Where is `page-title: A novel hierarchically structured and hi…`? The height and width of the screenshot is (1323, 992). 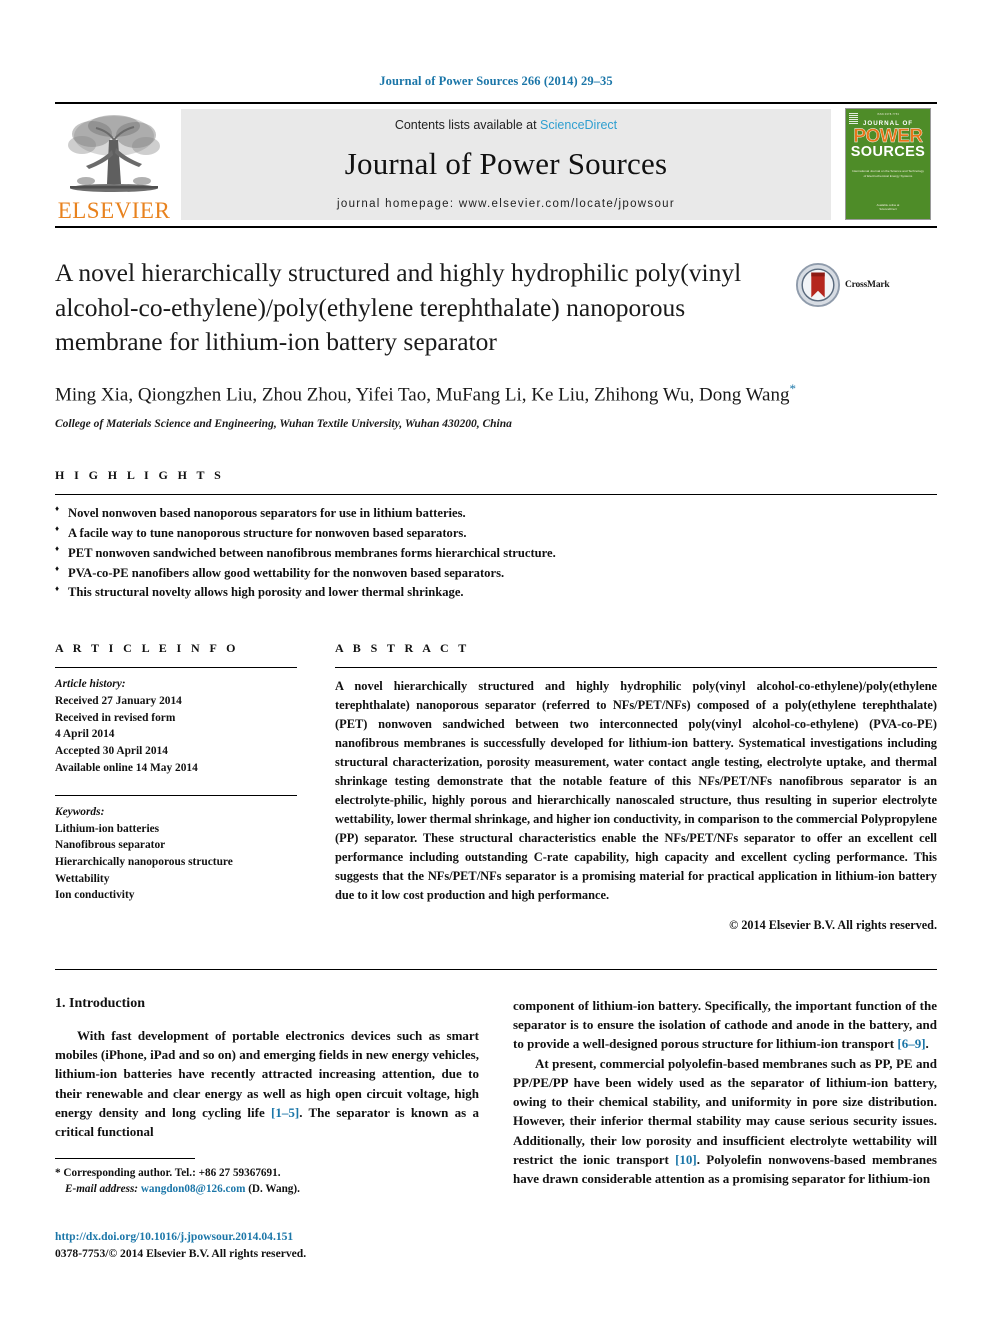
page-title: A novel hierarchically structured and hi… is located at coordinates (398, 307).